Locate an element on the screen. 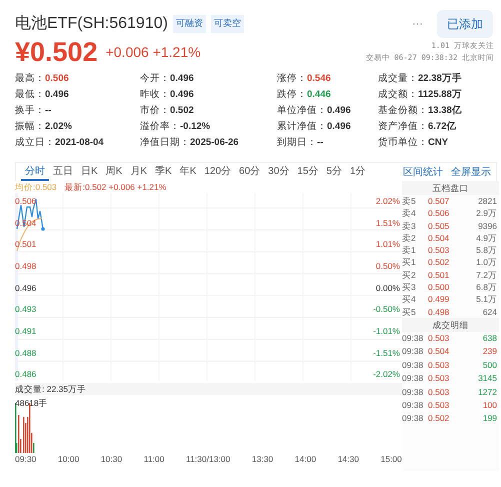 The height and width of the screenshot is (487, 501). order-price: 0.501 is located at coordinates (439, 275).